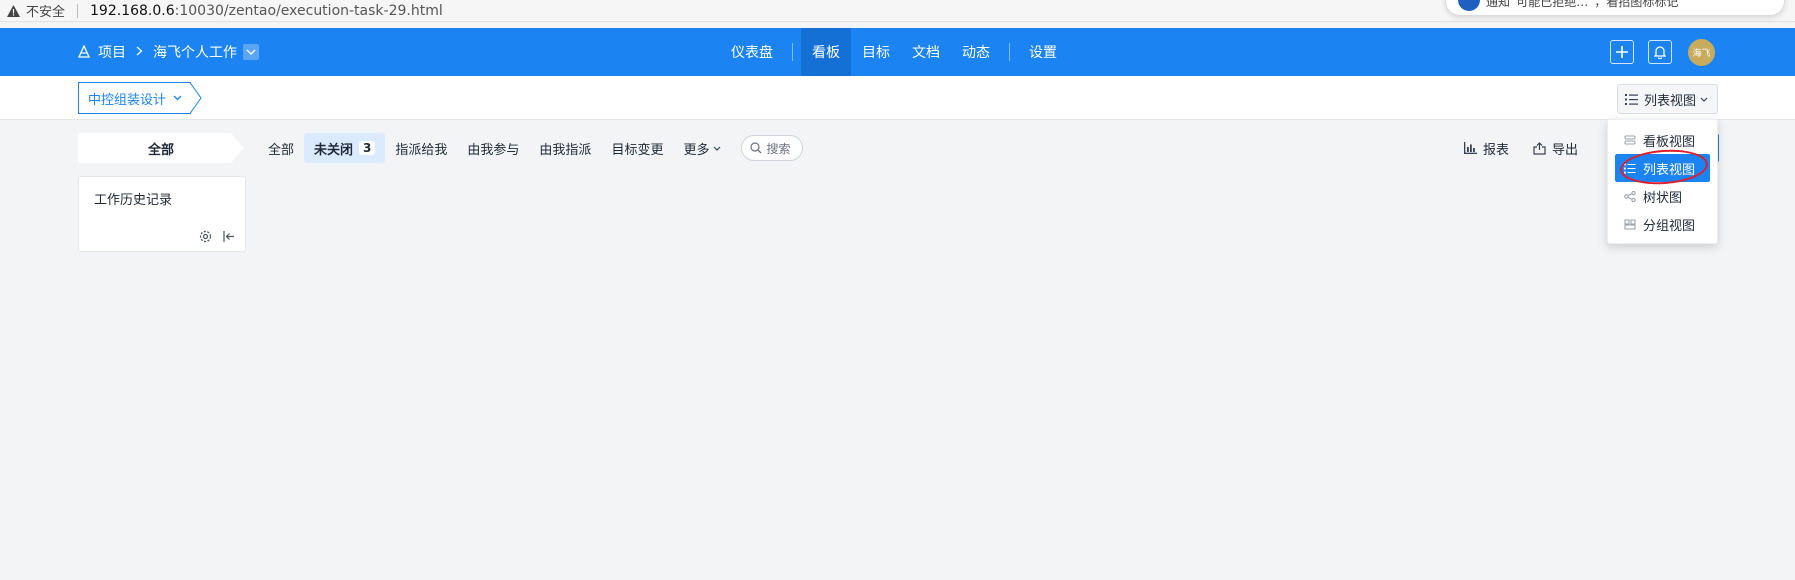 This screenshot has height=580, width=1795. I want to click on create-button, so click(1622, 52).